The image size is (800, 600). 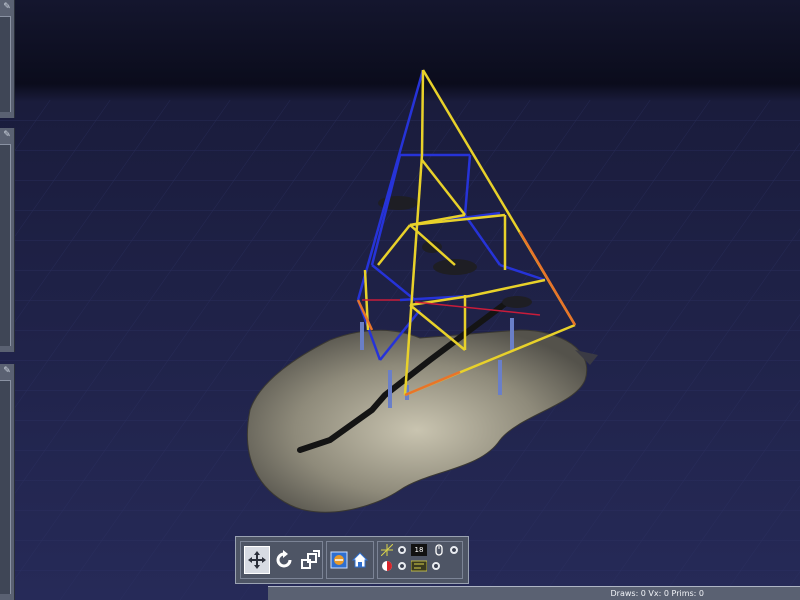 What do you see at coordinates (439, 550) in the screenshot?
I see `mouse-icon` at bounding box center [439, 550].